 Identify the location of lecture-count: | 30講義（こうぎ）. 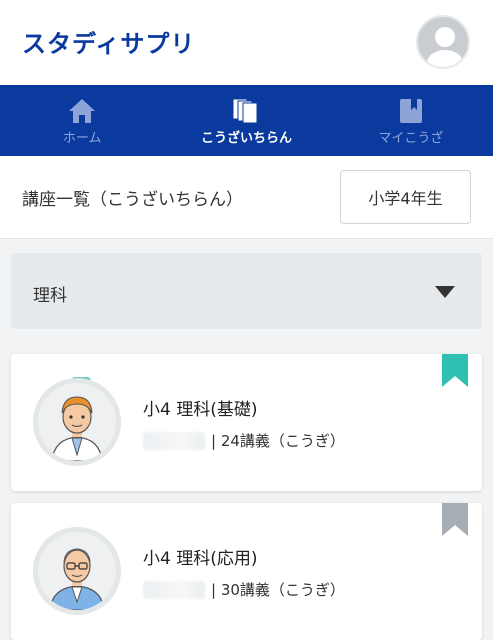
(278, 590).